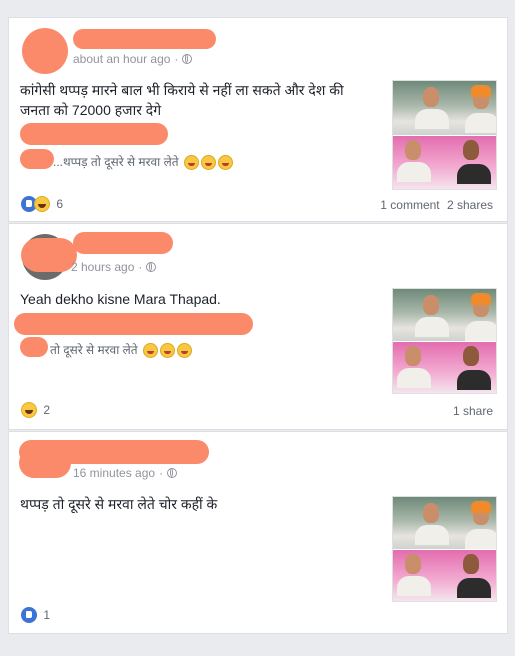 The image size is (515, 656). I want to click on post-body: थप्पड़ तो दूसरे से मरवा लेते चोर कहीं के, so click(202, 504).